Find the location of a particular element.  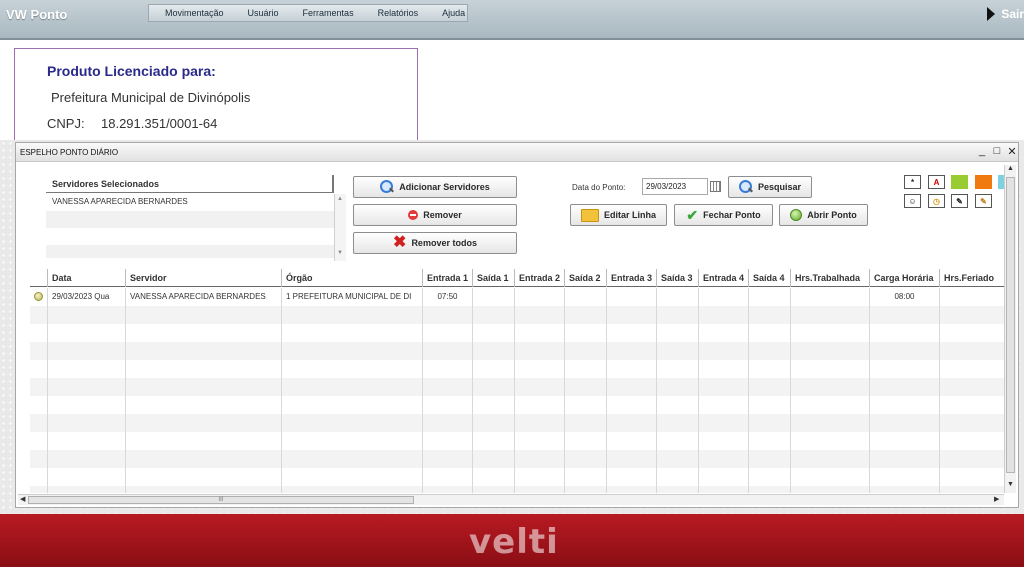

grid-horizontal-scrollbar: ◀ III ▶ is located at coordinates (511, 499).